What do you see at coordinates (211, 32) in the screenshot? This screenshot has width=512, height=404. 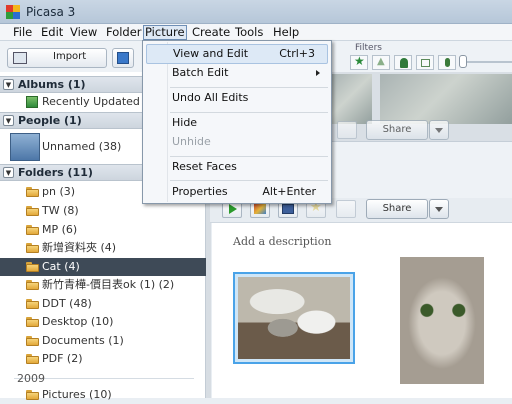 I see `menu-create: Create` at bounding box center [211, 32].